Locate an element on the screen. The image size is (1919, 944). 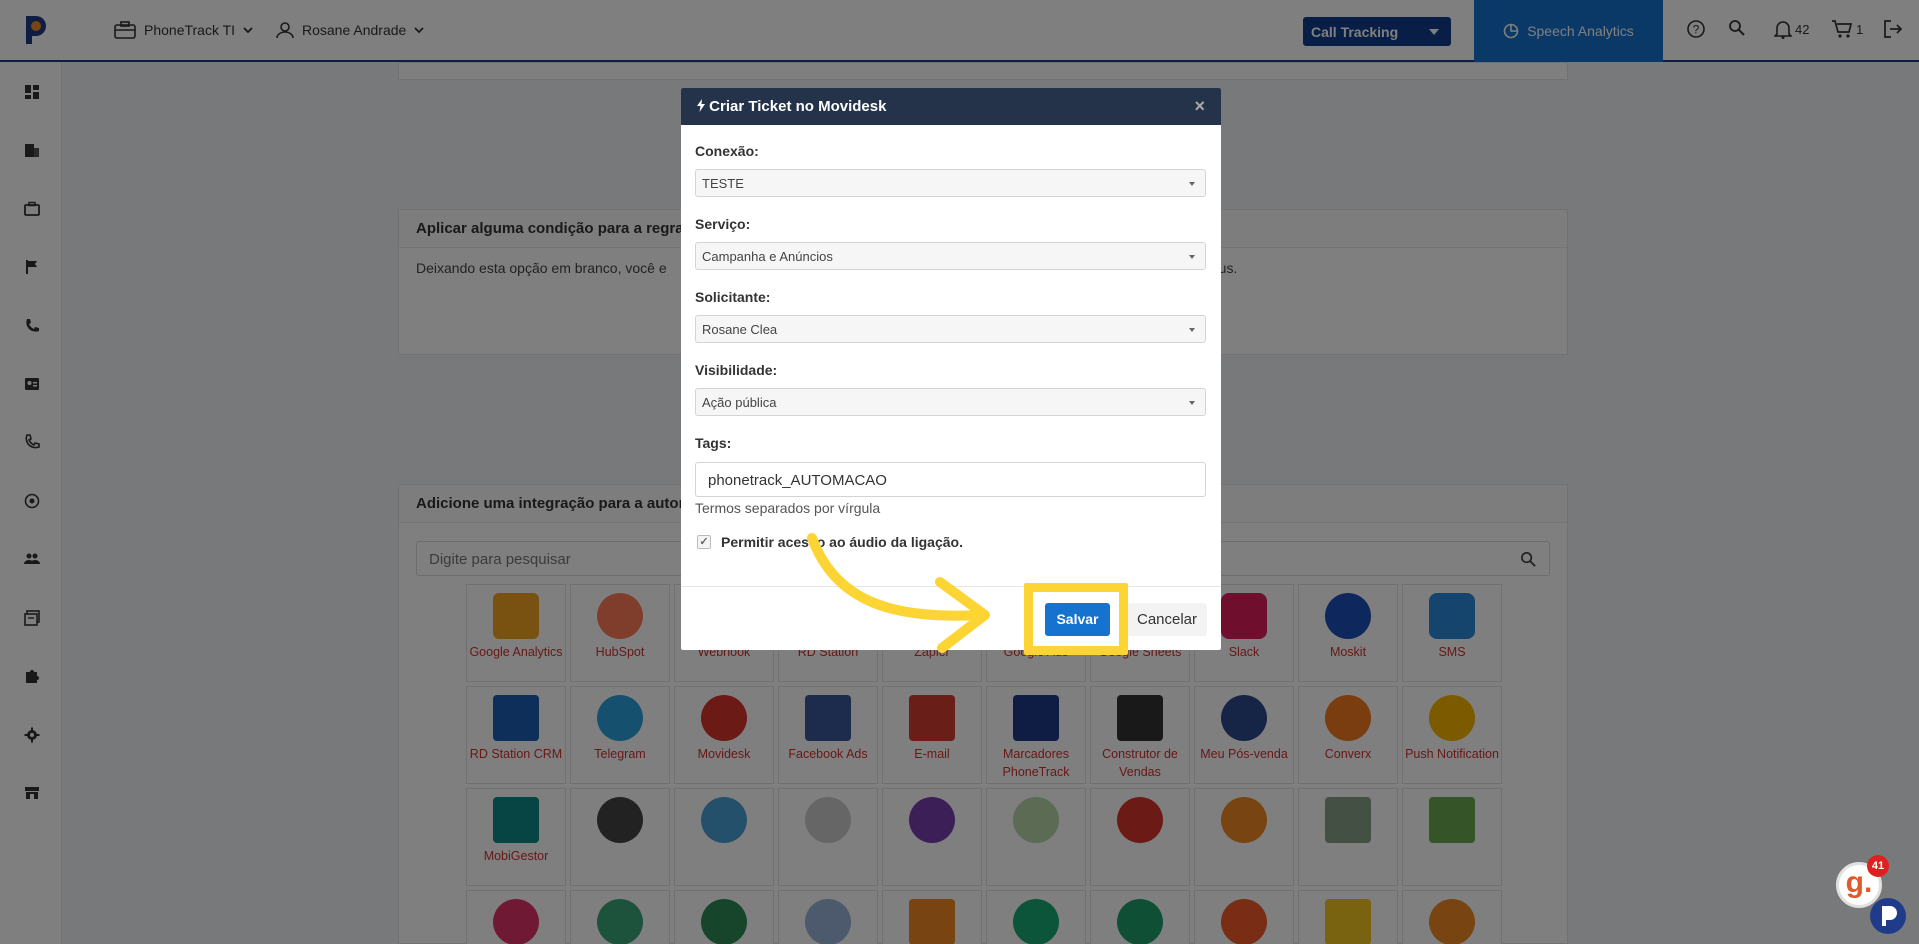
connection-label: Conexão: is located at coordinates (727, 151).